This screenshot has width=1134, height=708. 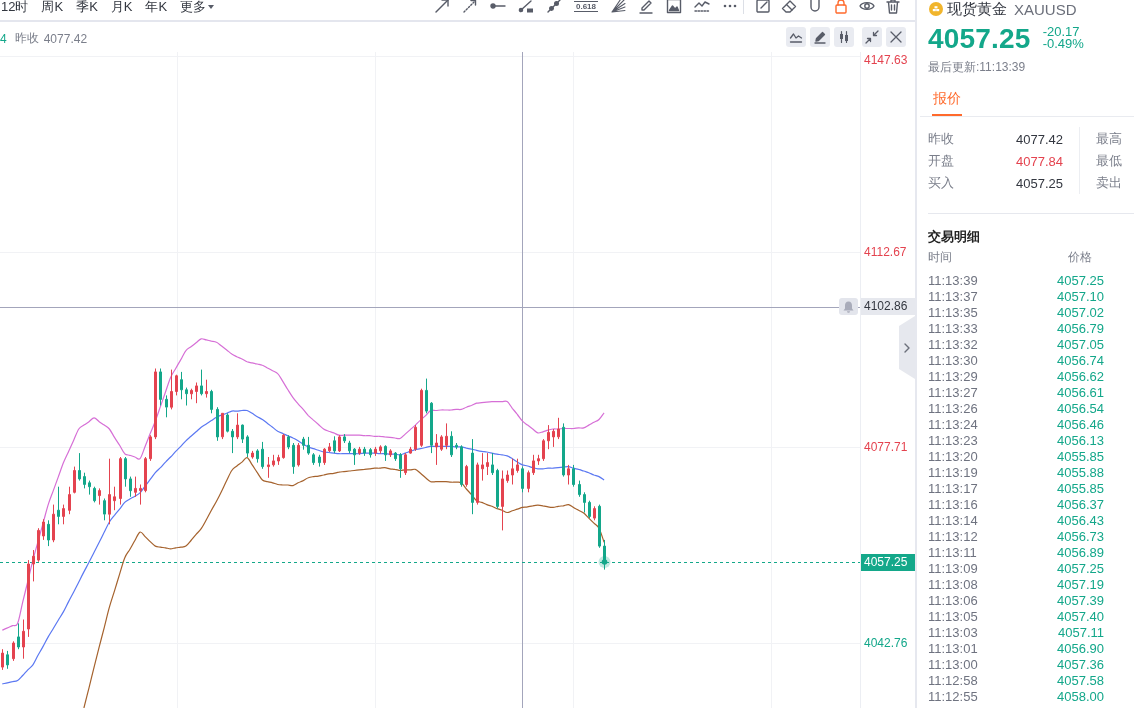 I want to click on shrink-arrows-icon, so click(x=872, y=37).